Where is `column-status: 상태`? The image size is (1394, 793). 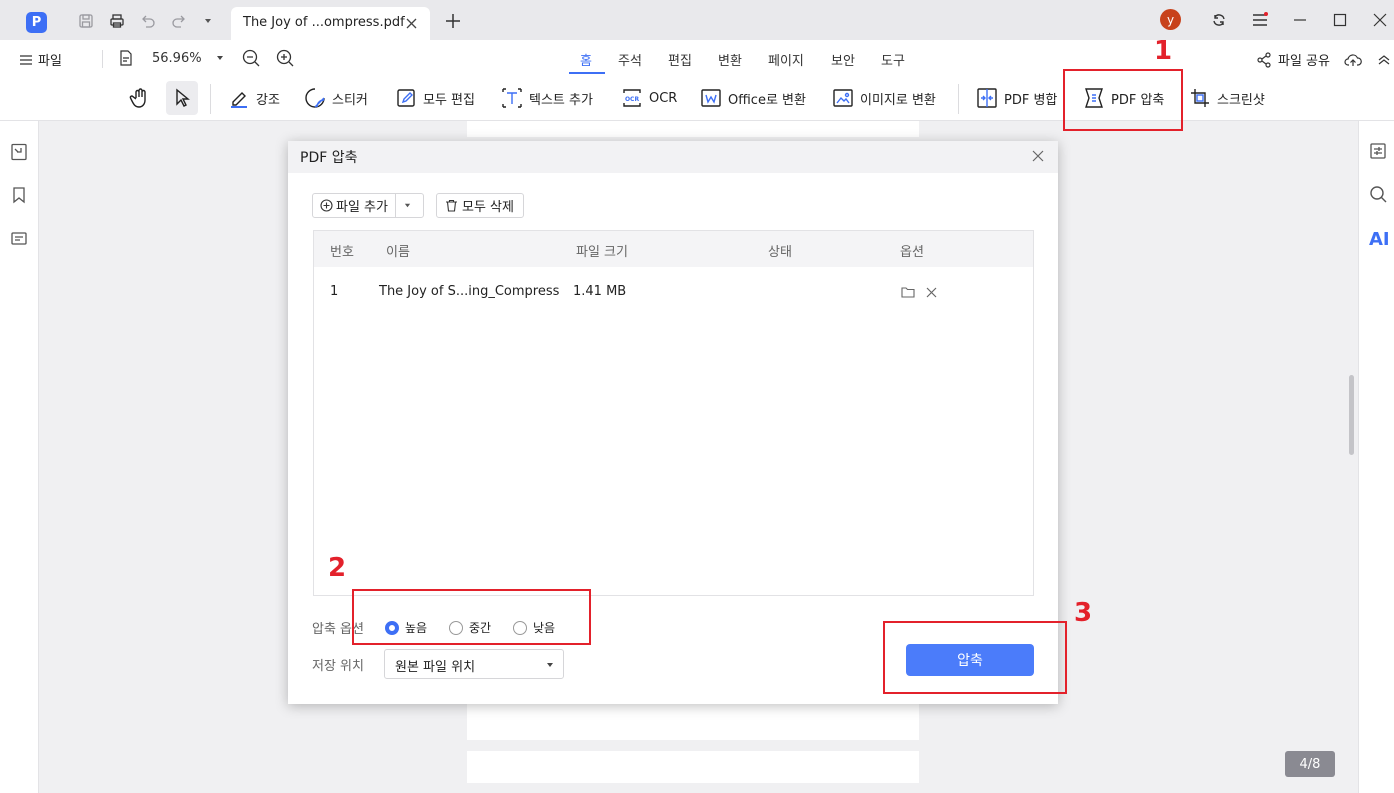
column-status: 상태 is located at coordinates (780, 252).